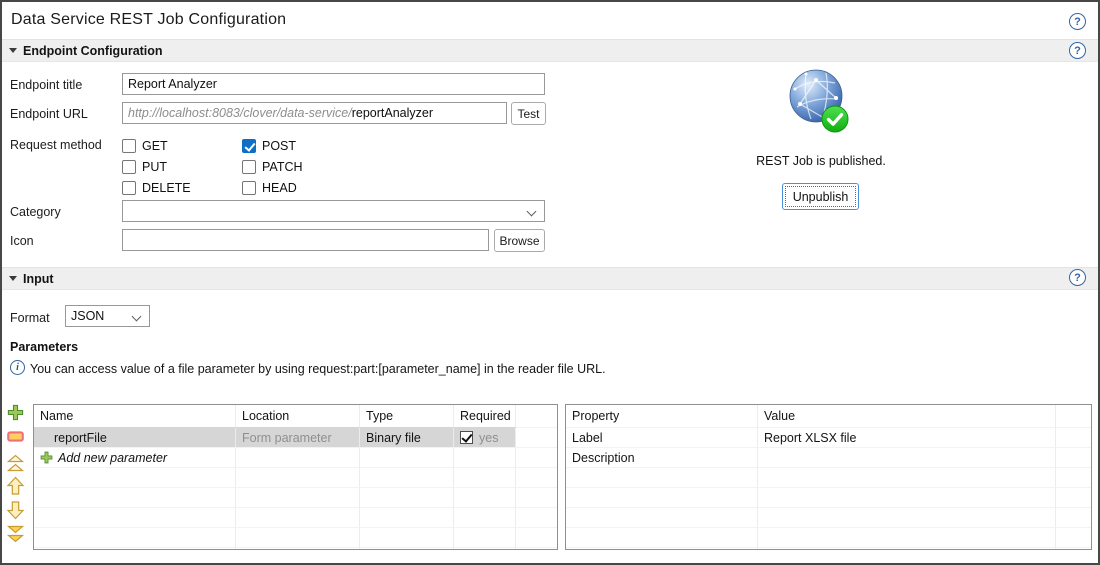 The height and width of the screenshot is (565, 1100). I want to click on method-label: POST, so click(279, 145).